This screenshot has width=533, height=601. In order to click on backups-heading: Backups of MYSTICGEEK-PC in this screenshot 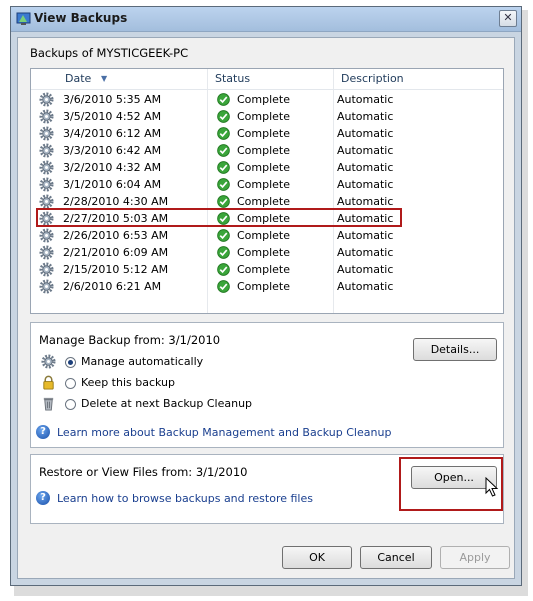, I will do `click(109, 53)`.